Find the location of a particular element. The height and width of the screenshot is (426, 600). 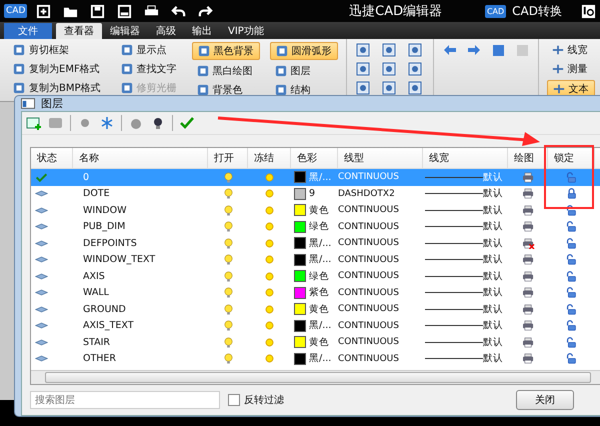

convert-button: CAD转换 is located at coordinates (537, 11).